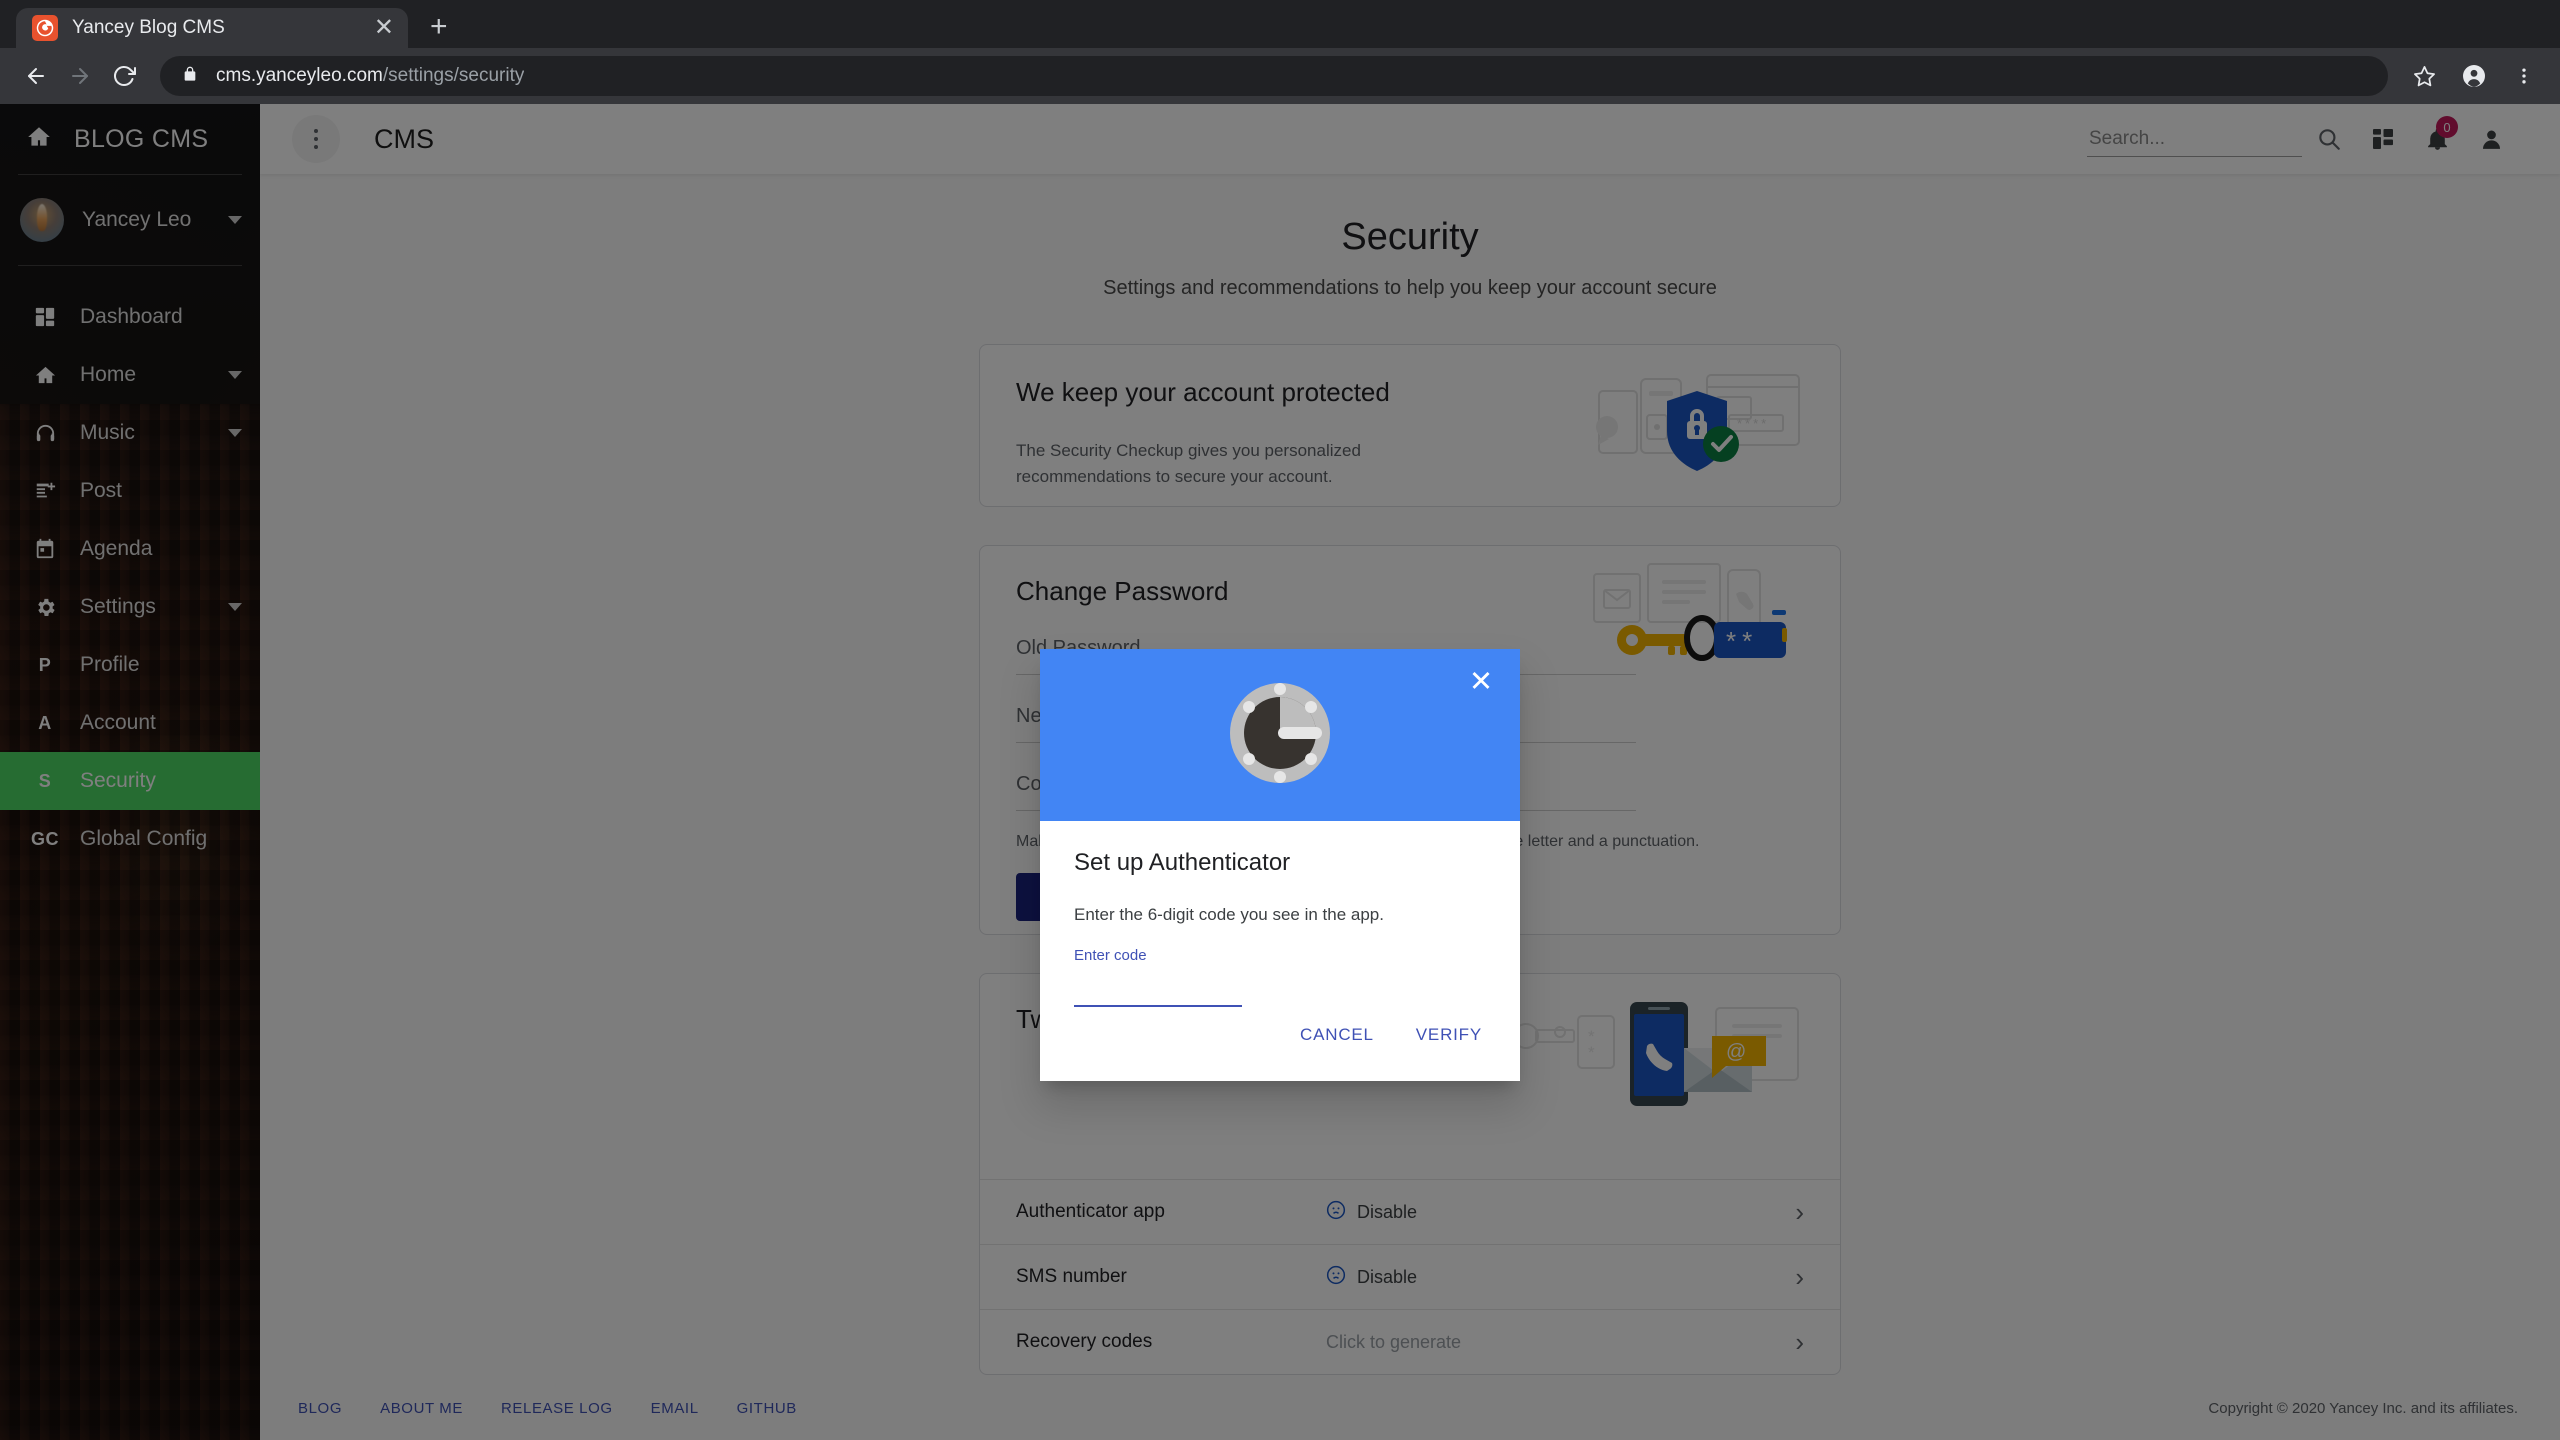 The width and height of the screenshot is (2560, 1440). What do you see at coordinates (80, 76) in the screenshot?
I see `forward-icon` at bounding box center [80, 76].